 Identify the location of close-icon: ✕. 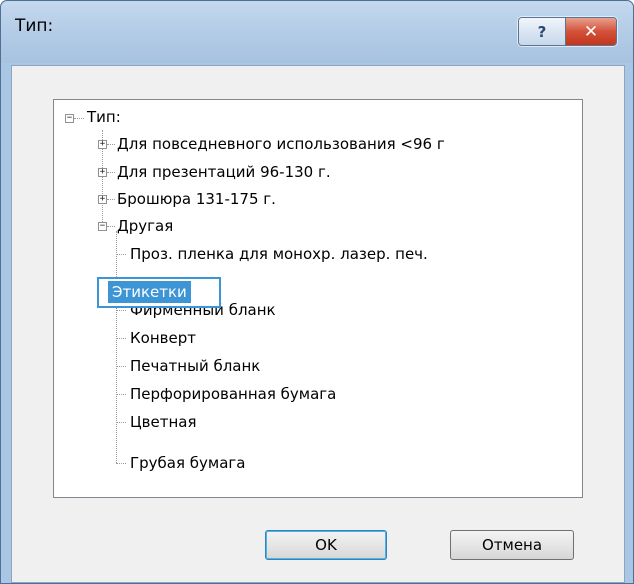
(591, 31).